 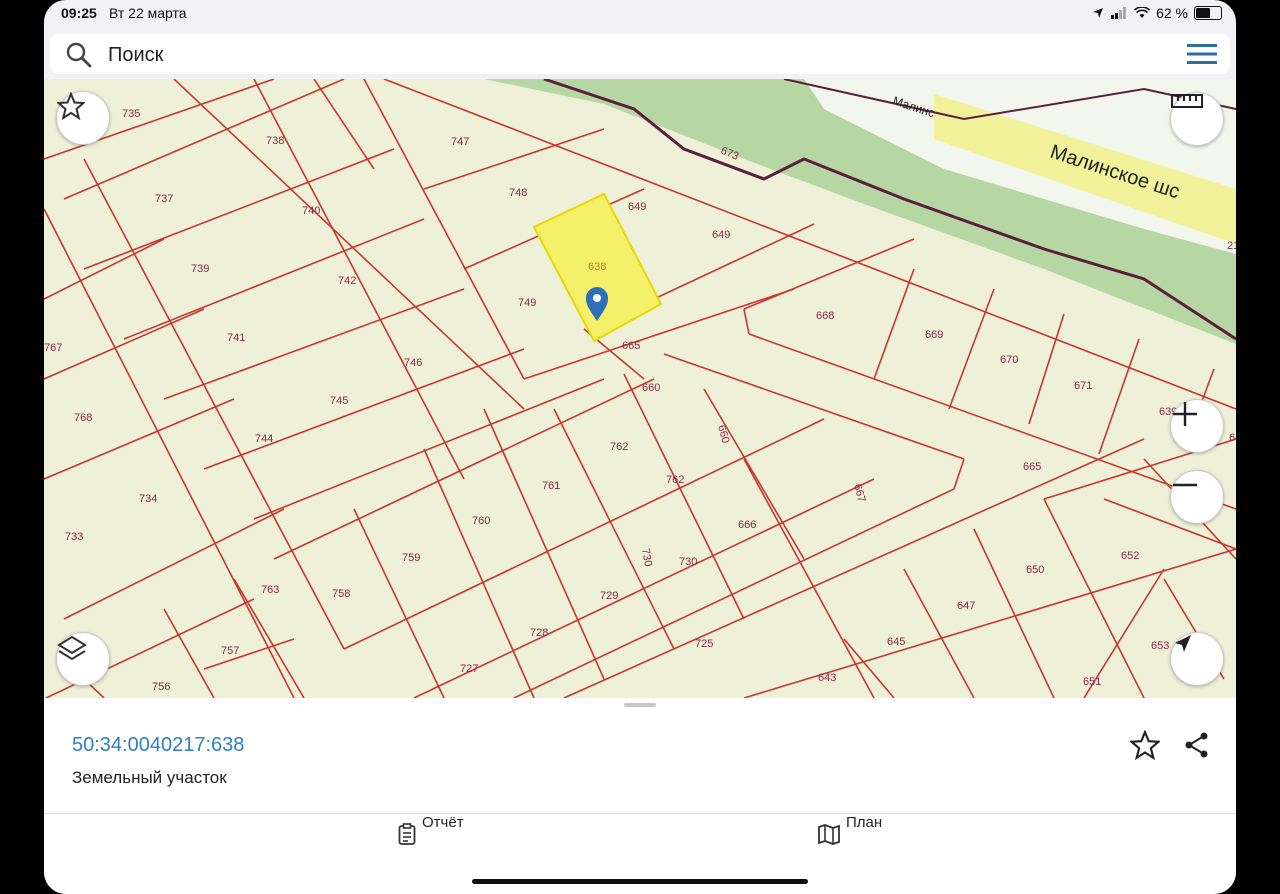 I want to click on zoom-out-button, so click(x=1197, y=497).